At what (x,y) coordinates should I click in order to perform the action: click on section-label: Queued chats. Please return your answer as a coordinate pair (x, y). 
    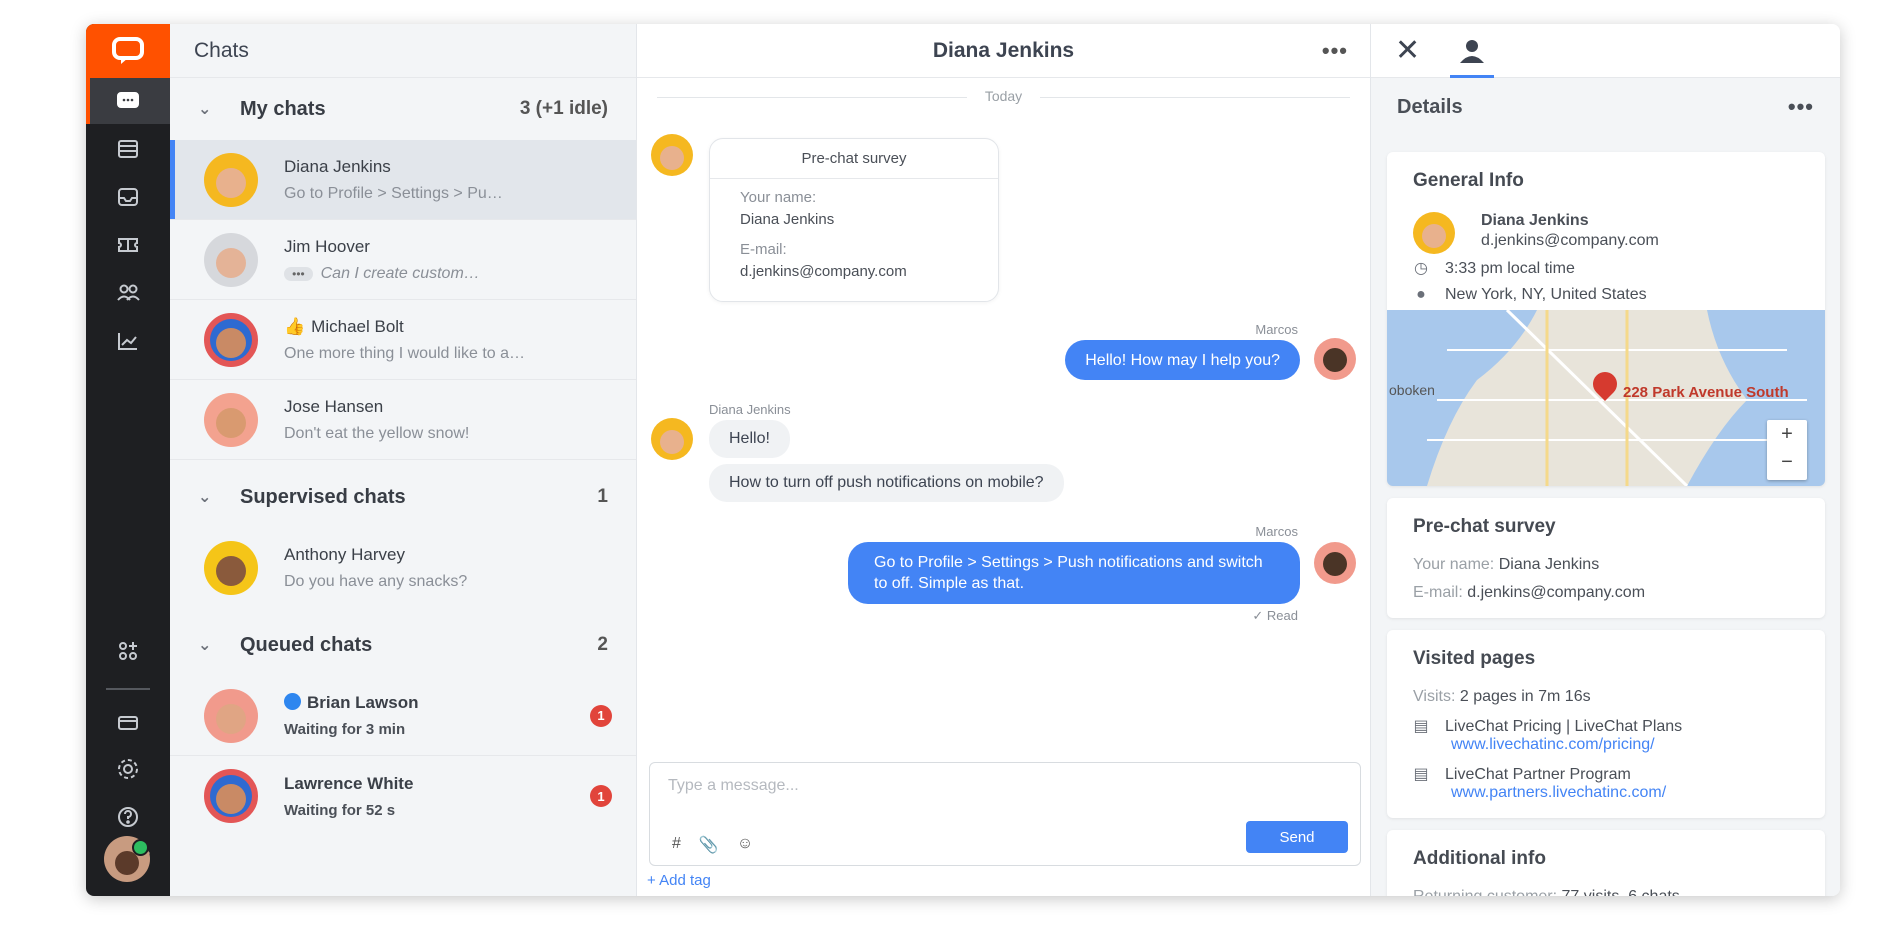
    Looking at the image, I should click on (306, 644).